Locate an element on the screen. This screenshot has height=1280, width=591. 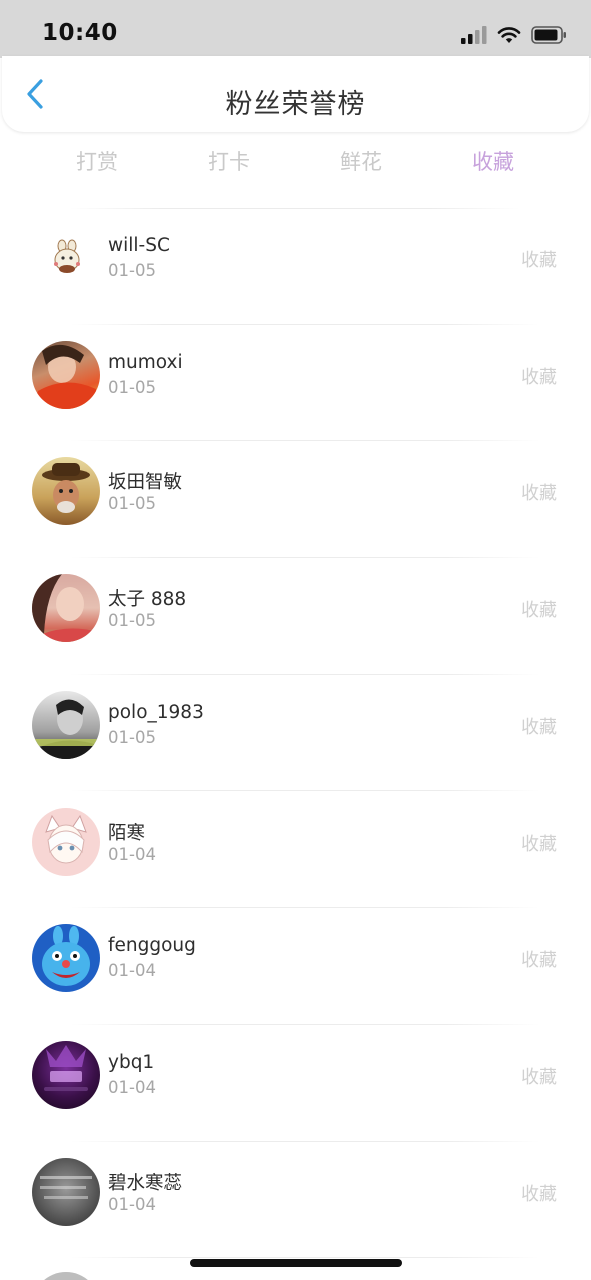
status-icons is located at coordinates (514, 35).